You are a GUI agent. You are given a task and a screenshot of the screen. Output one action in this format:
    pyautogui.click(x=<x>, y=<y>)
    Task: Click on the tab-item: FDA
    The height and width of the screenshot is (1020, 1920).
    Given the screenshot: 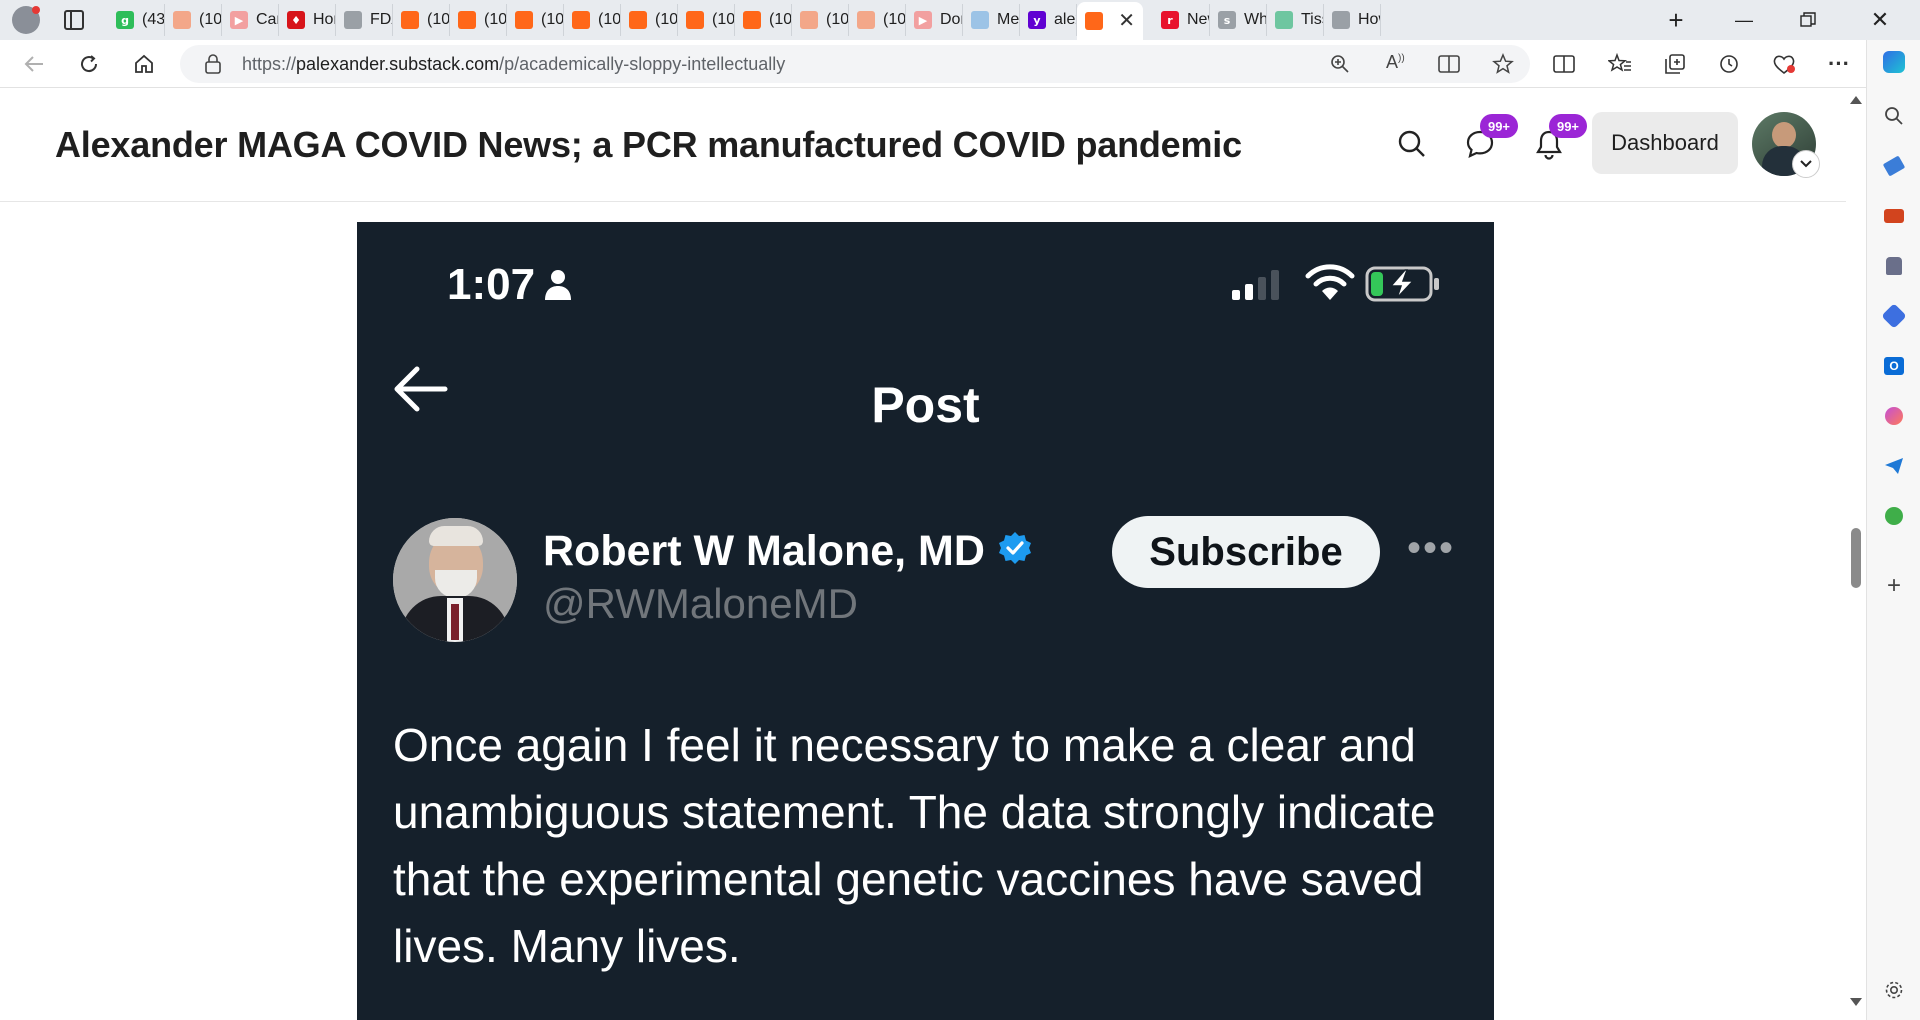 What is the action you would take?
    pyautogui.click(x=364, y=20)
    